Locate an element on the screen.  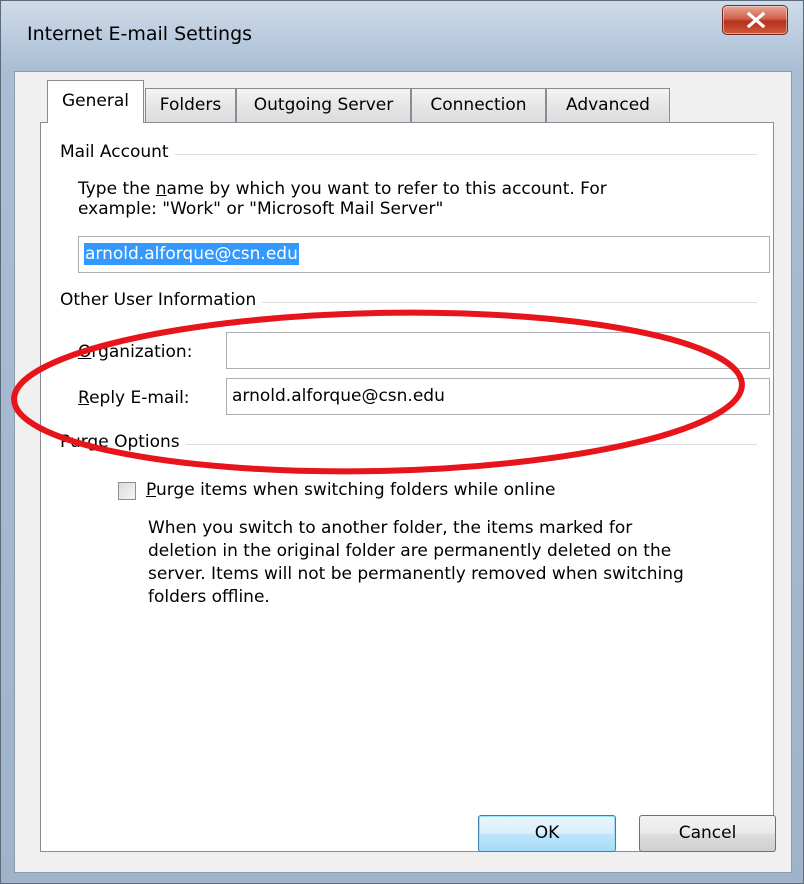
other-user-info-group-title: Other User Information is located at coordinates (161, 300).